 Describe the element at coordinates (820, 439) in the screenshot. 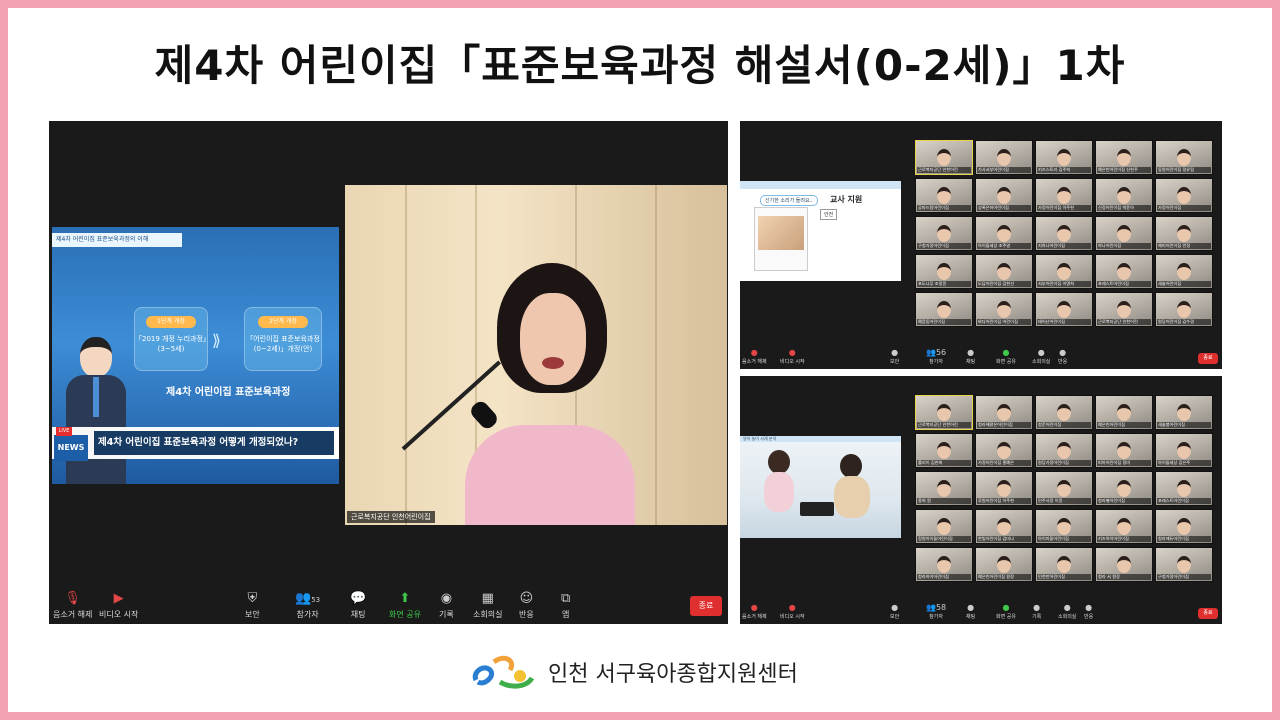

I see `photo-header: 영아 놀이 사례 분석` at that location.